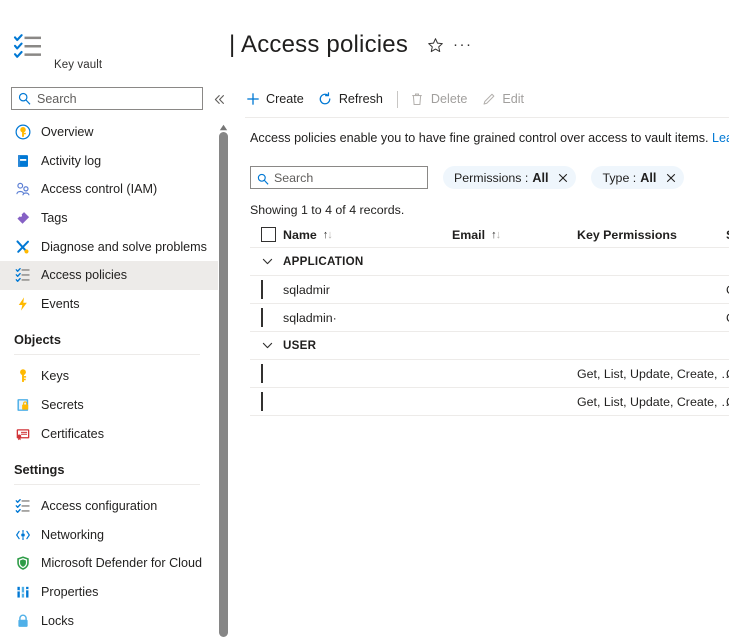  What do you see at coordinates (489, 262) in the screenshot?
I see `group-header-application: APPLICATION` at bounding box center [489, 262].